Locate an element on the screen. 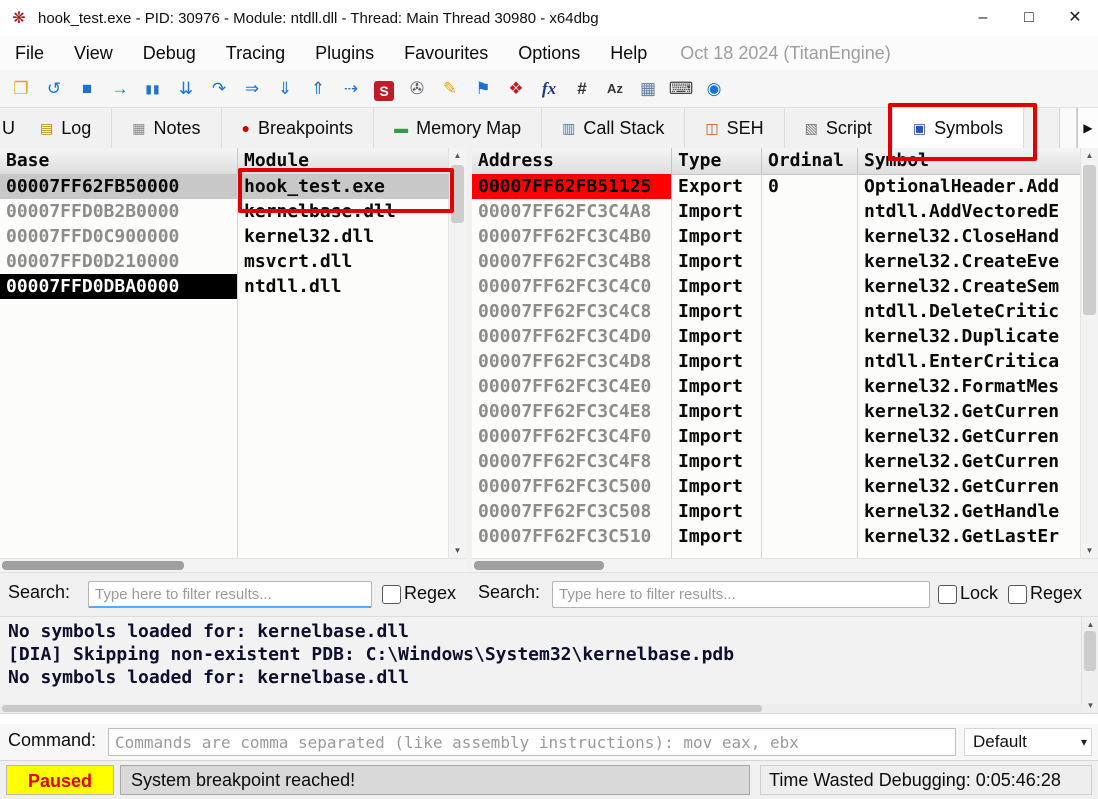  animate-into-icon: ⇢ is located at coordinates (351, 89).